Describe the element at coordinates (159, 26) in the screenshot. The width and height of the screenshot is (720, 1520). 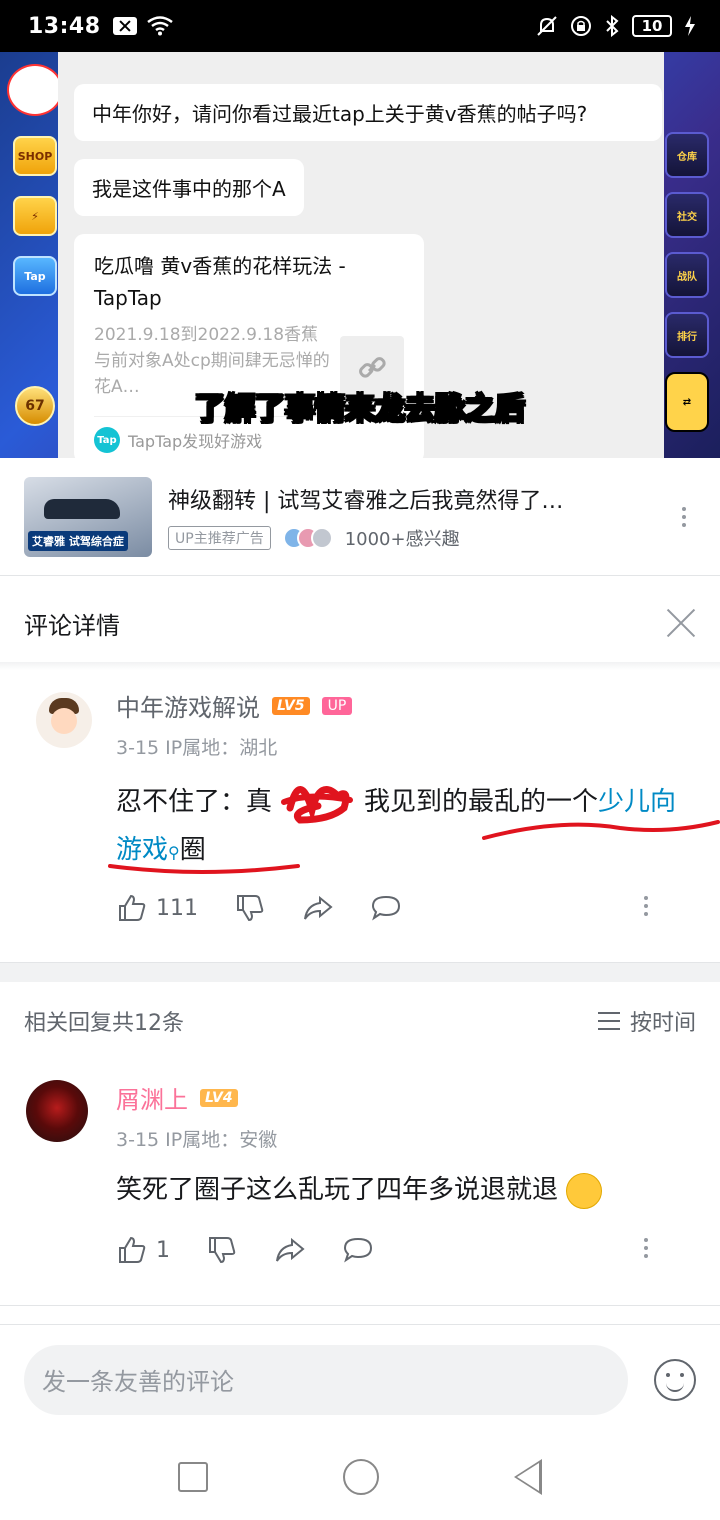
I see `wifi-icon` at that location.